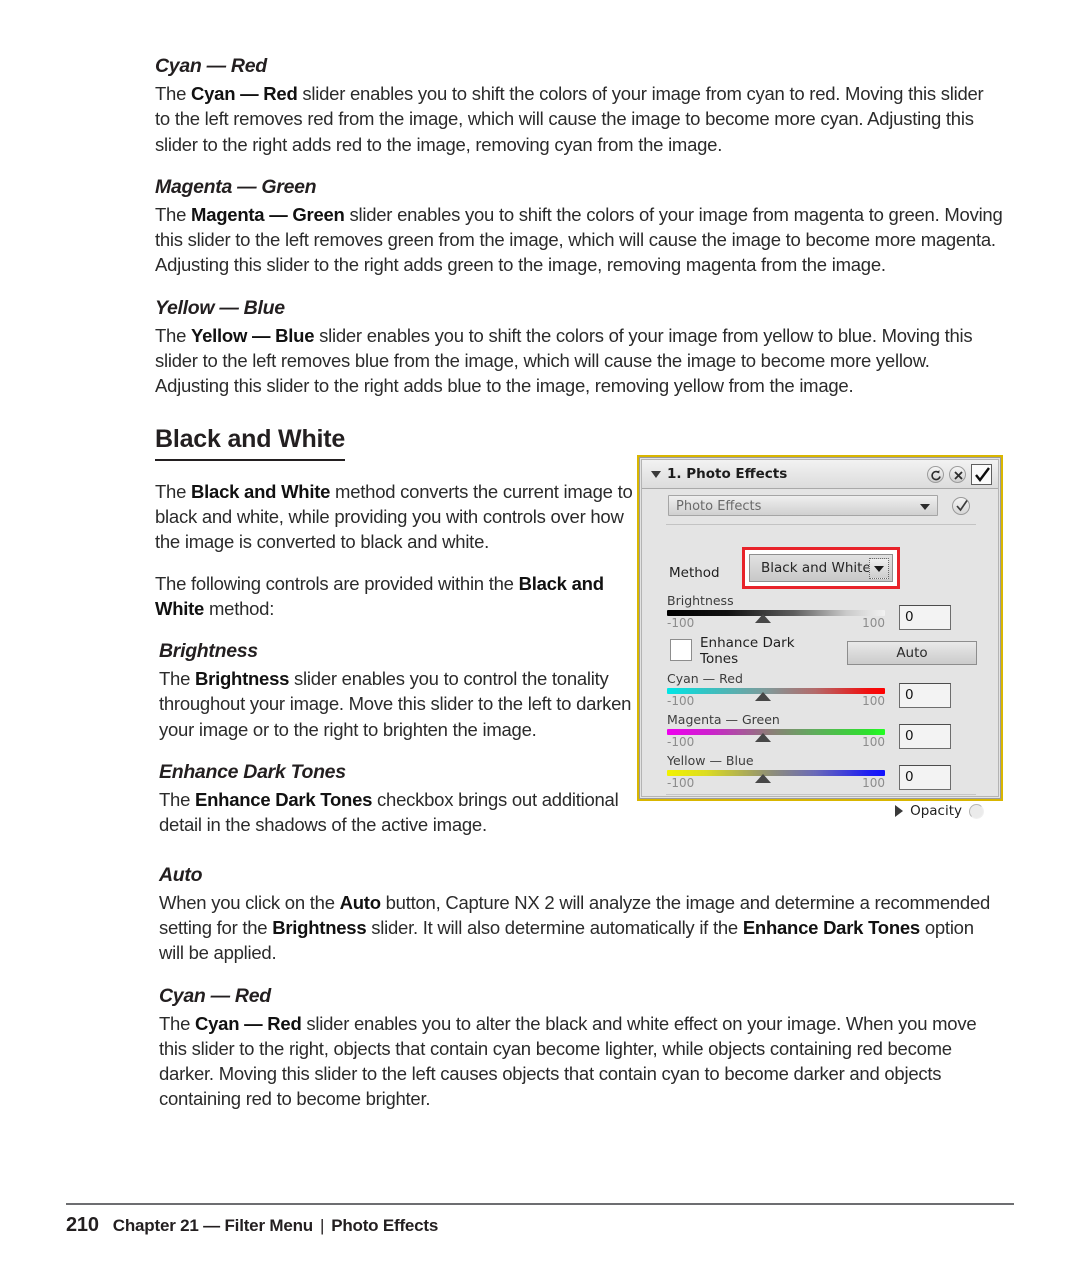 The image size is (1080, 1270). What do you see at coordinates (820, 474) in the screenshot?
I see `panel-title-bar: 1. Photo Effects` at bounding box center [820, 474].